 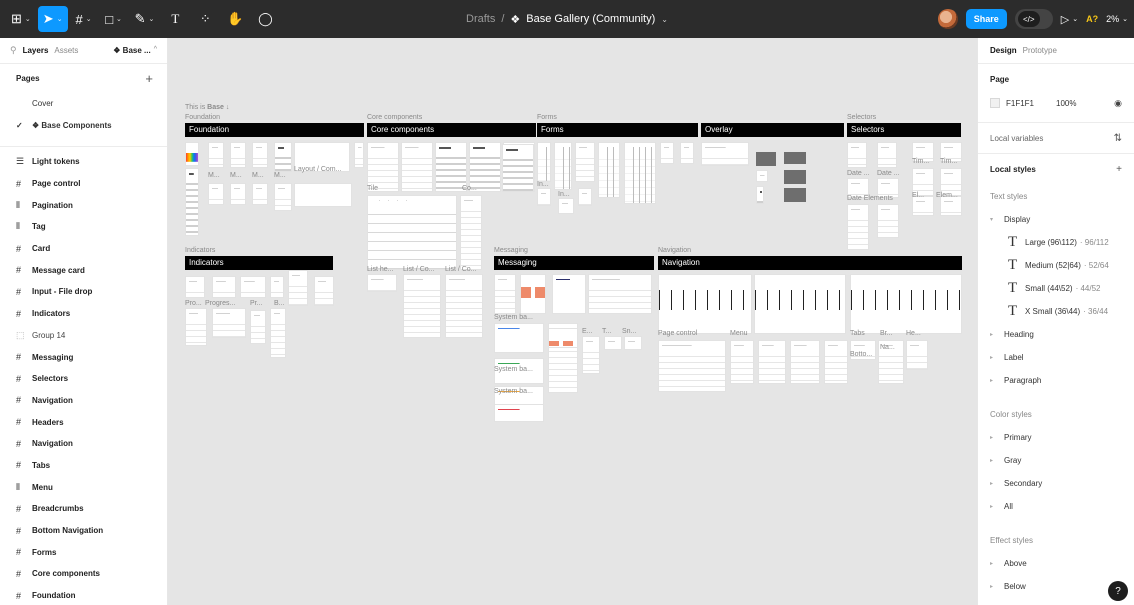 What do you see at coordinates (13, 50) in the screenshot?
I see `search-icon: ⚲` at bounding box center [13, 50].